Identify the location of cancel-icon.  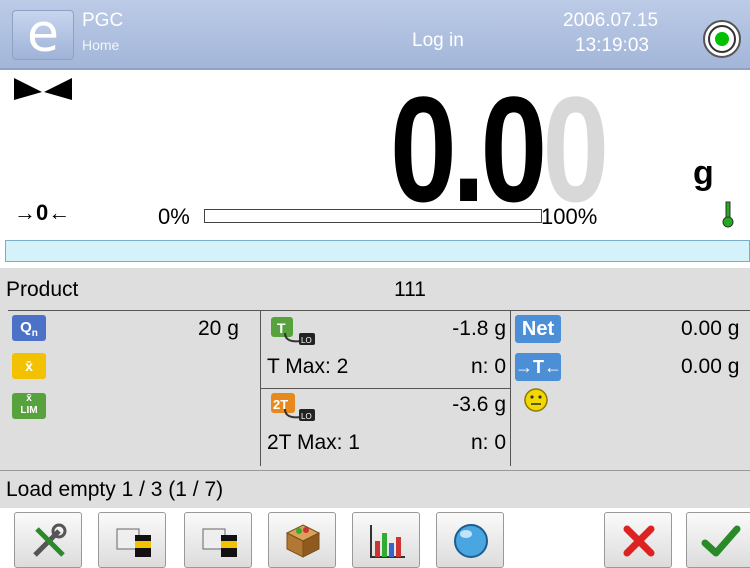
(639, 541).